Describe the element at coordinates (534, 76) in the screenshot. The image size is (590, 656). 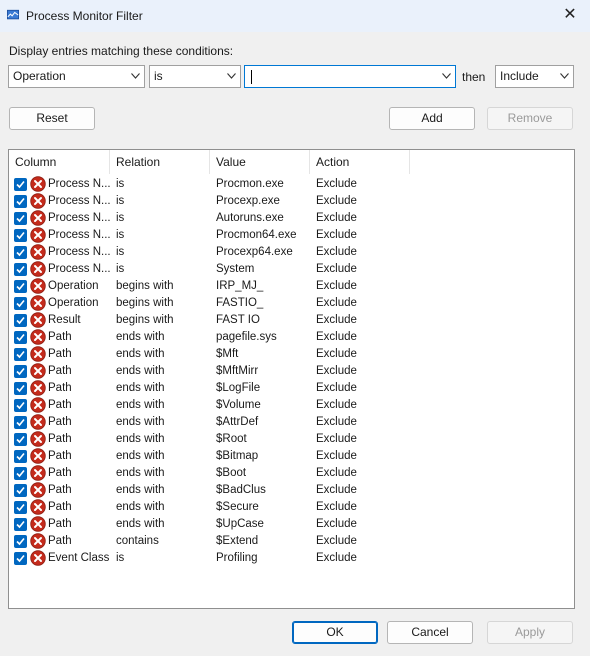
I see `action-select: Include` at that location.